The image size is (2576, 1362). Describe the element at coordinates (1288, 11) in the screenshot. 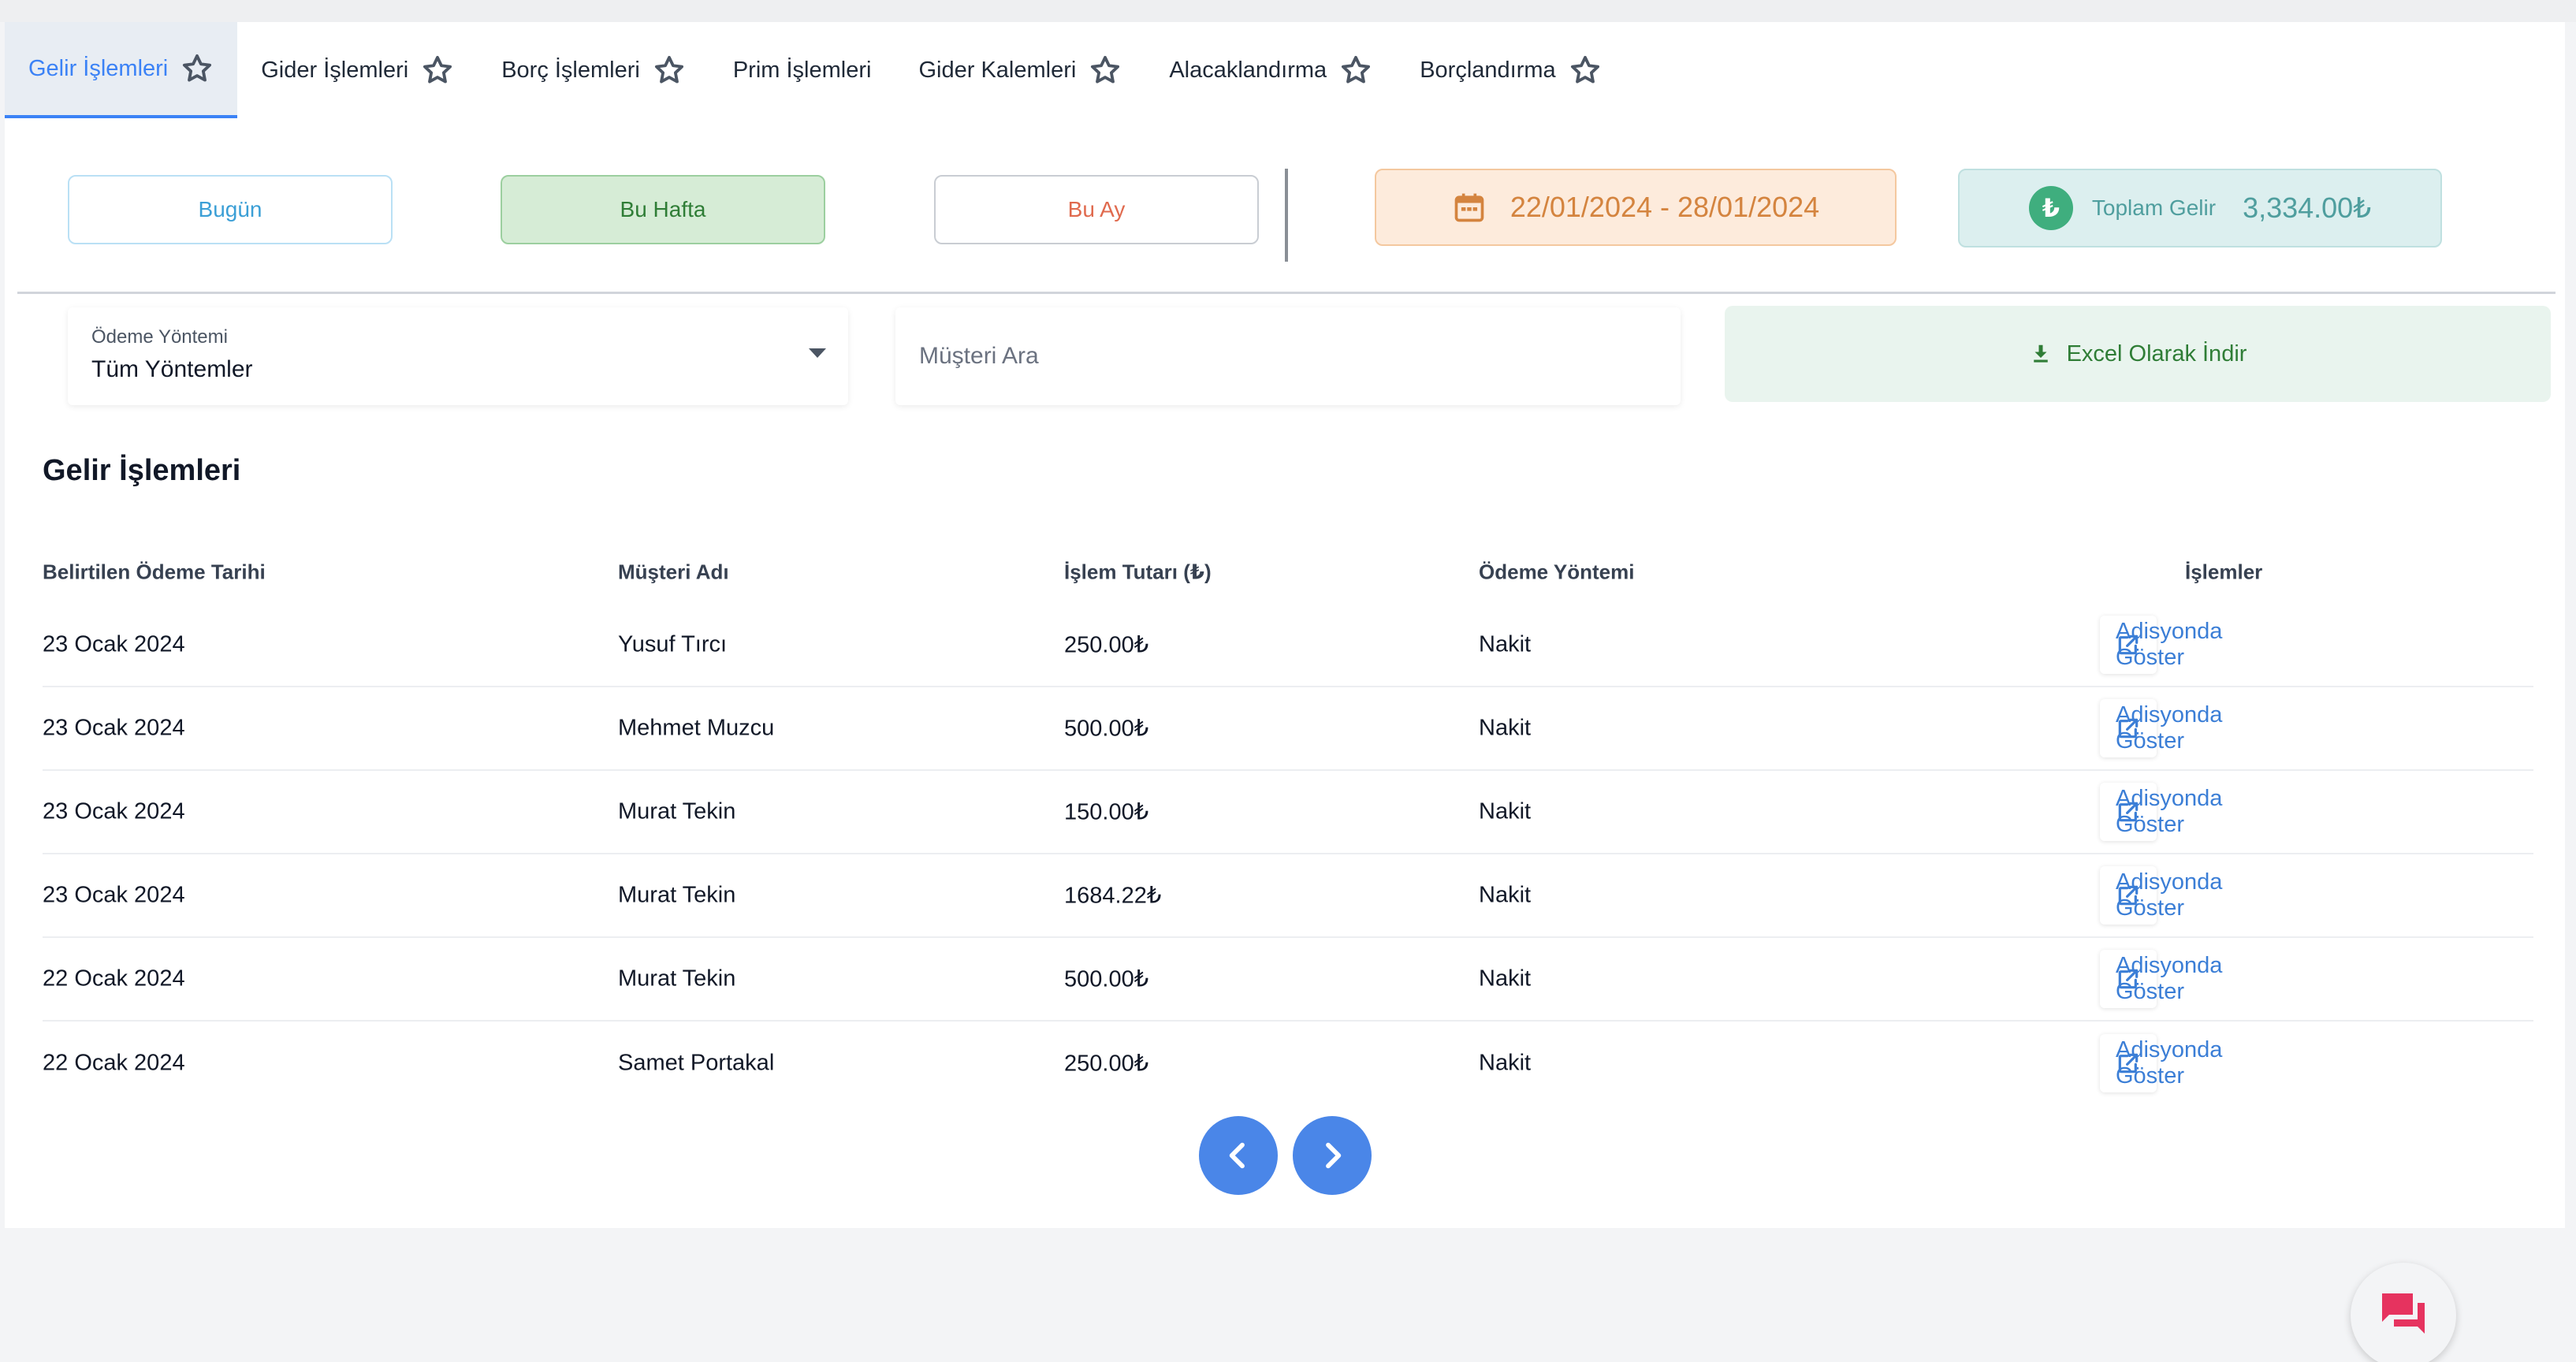

I see `top-strip` at that location.